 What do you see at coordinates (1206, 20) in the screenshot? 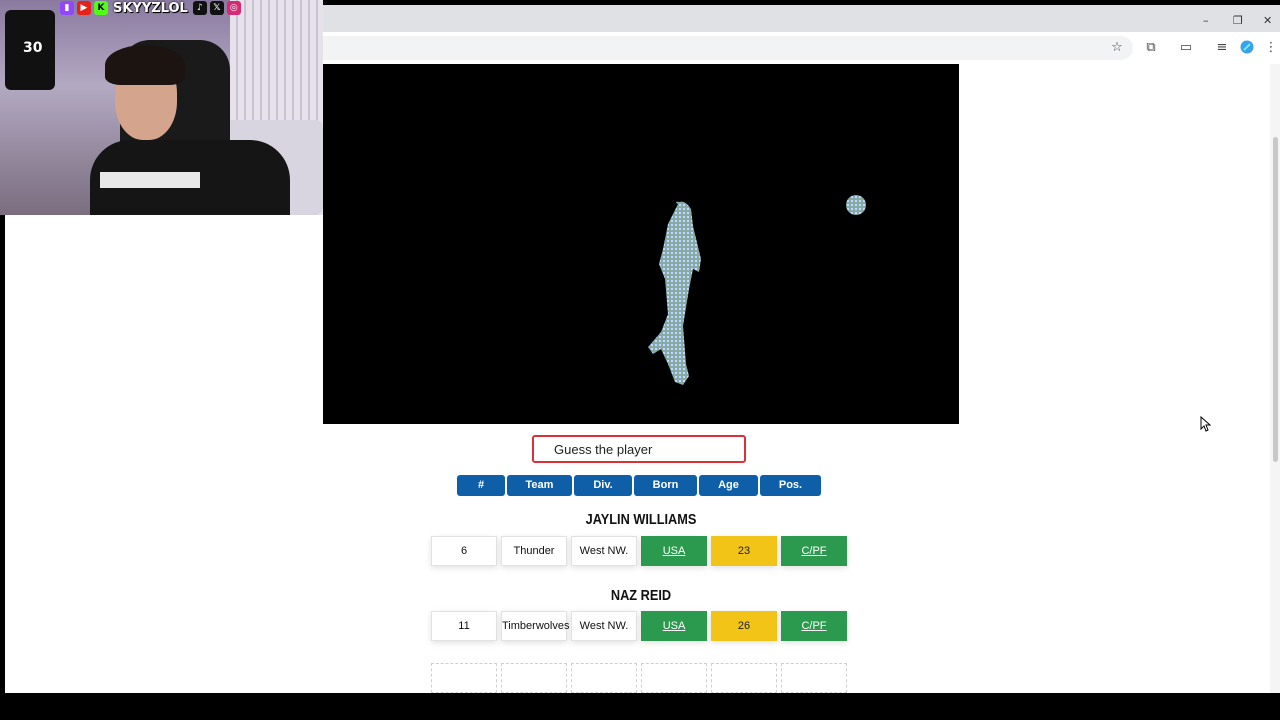
I see `minimize-button: –` at bounding box center [1206, 20].